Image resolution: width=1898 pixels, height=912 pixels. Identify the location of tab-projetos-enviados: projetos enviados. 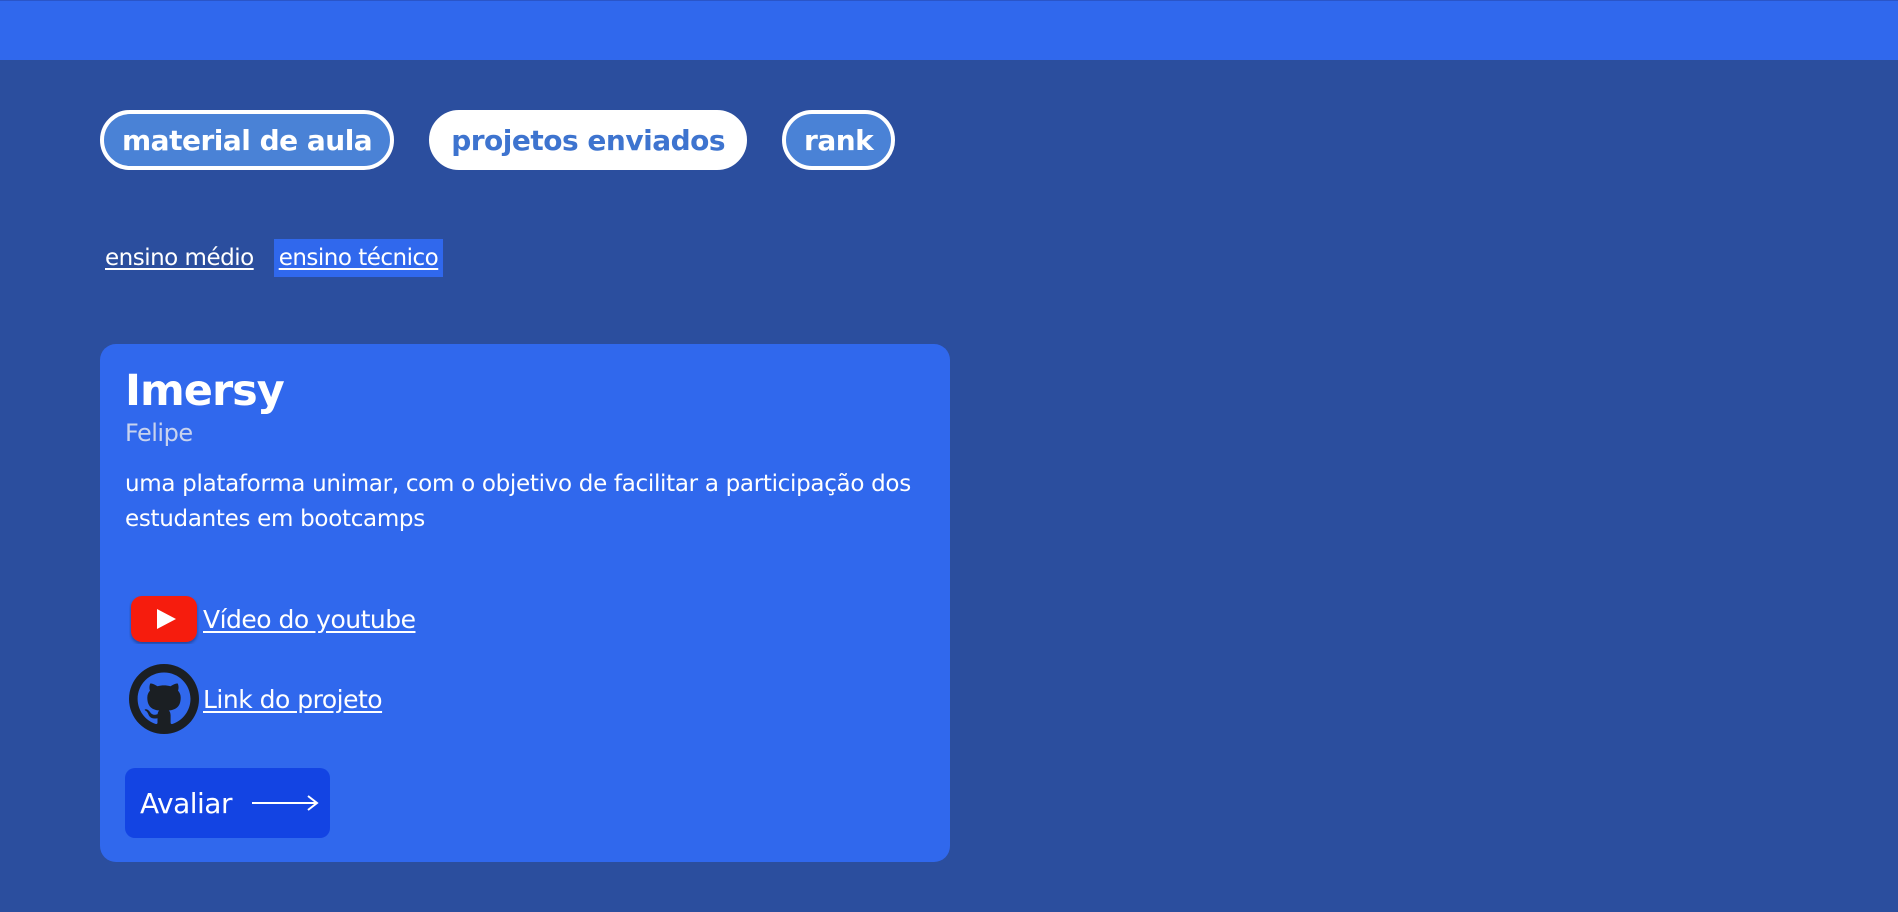
(588, 140).